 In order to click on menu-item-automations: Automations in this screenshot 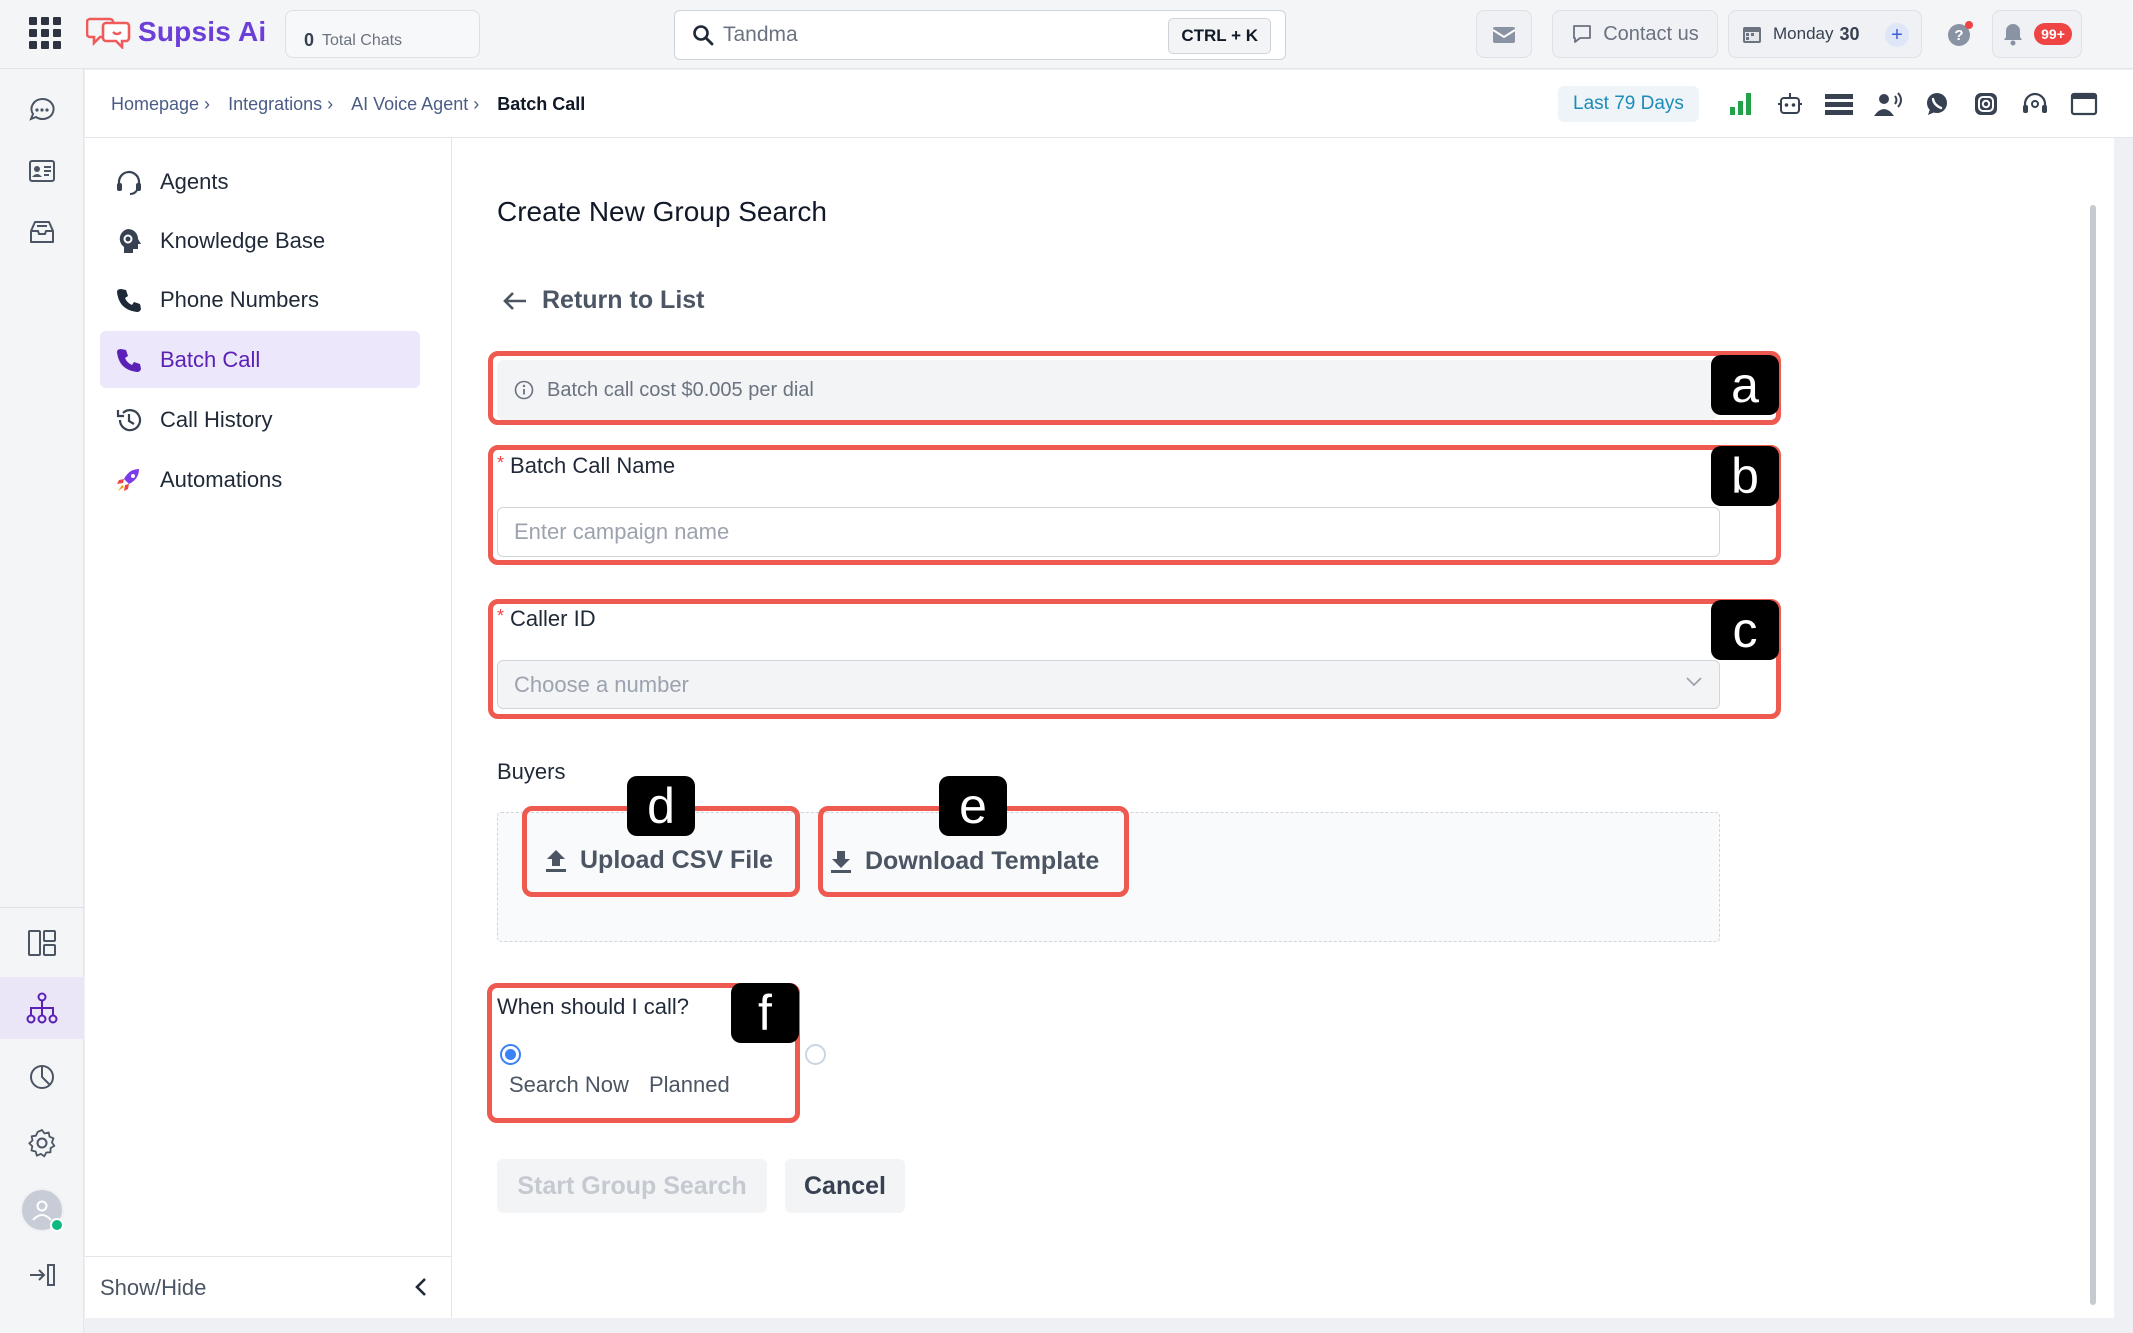, I will do `click(260, 479)`.